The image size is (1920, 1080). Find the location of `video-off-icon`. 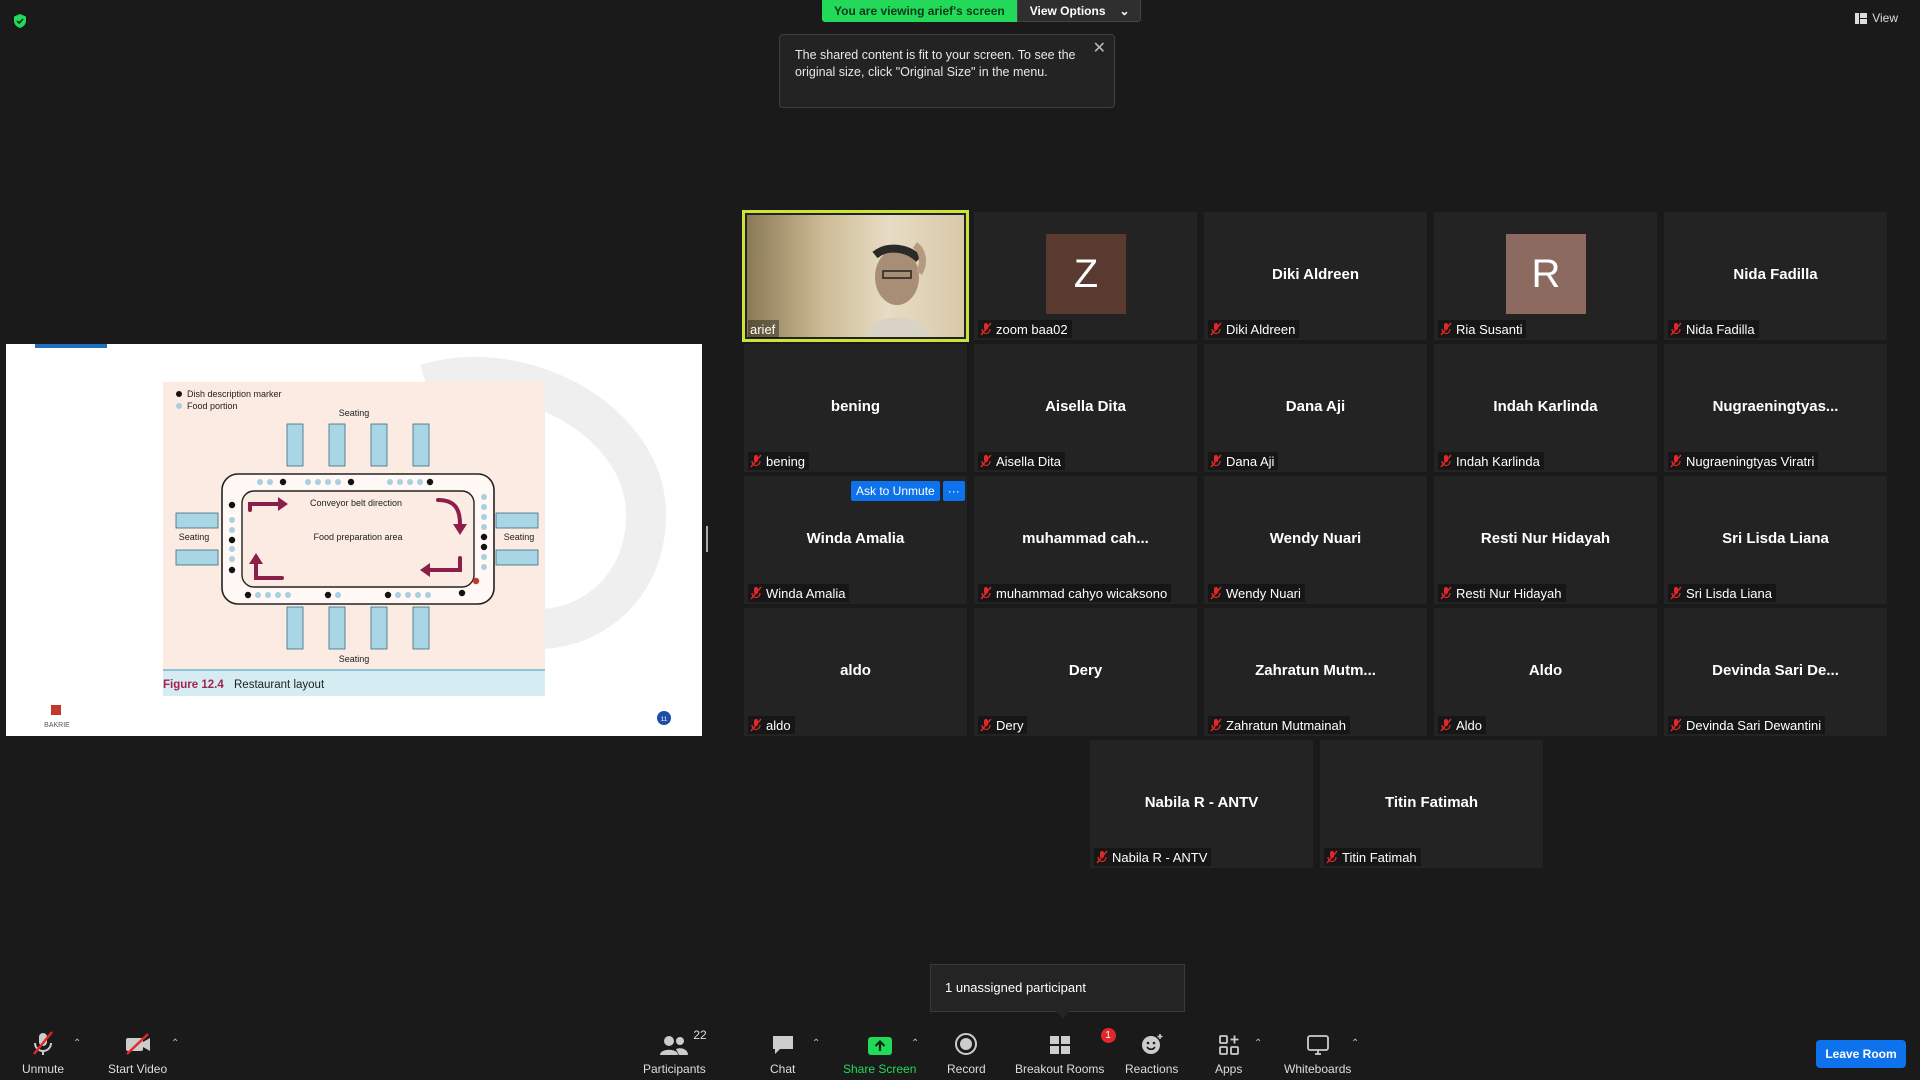

video-off-icon is located at coordinates (137, 1044).